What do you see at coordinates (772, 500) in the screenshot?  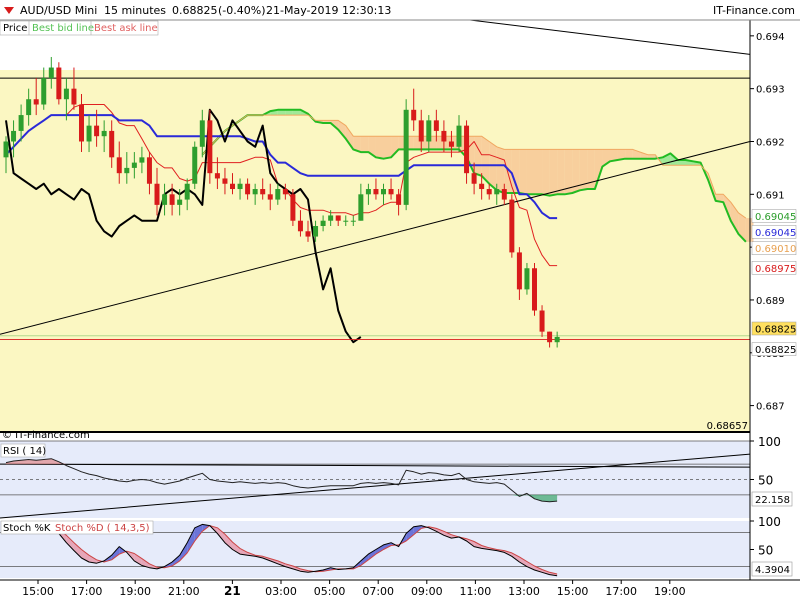 I see `rsi-last-value: 22.158` at bounding box center [772, 500].